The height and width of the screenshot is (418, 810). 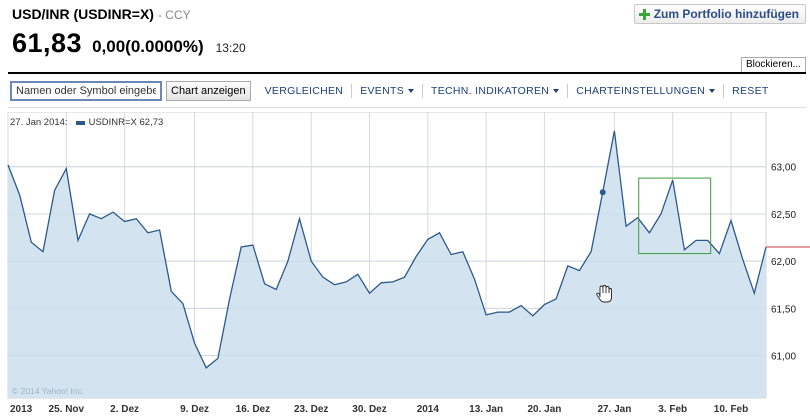 I want to click on legend-swatch, so click(x=80, y=122).